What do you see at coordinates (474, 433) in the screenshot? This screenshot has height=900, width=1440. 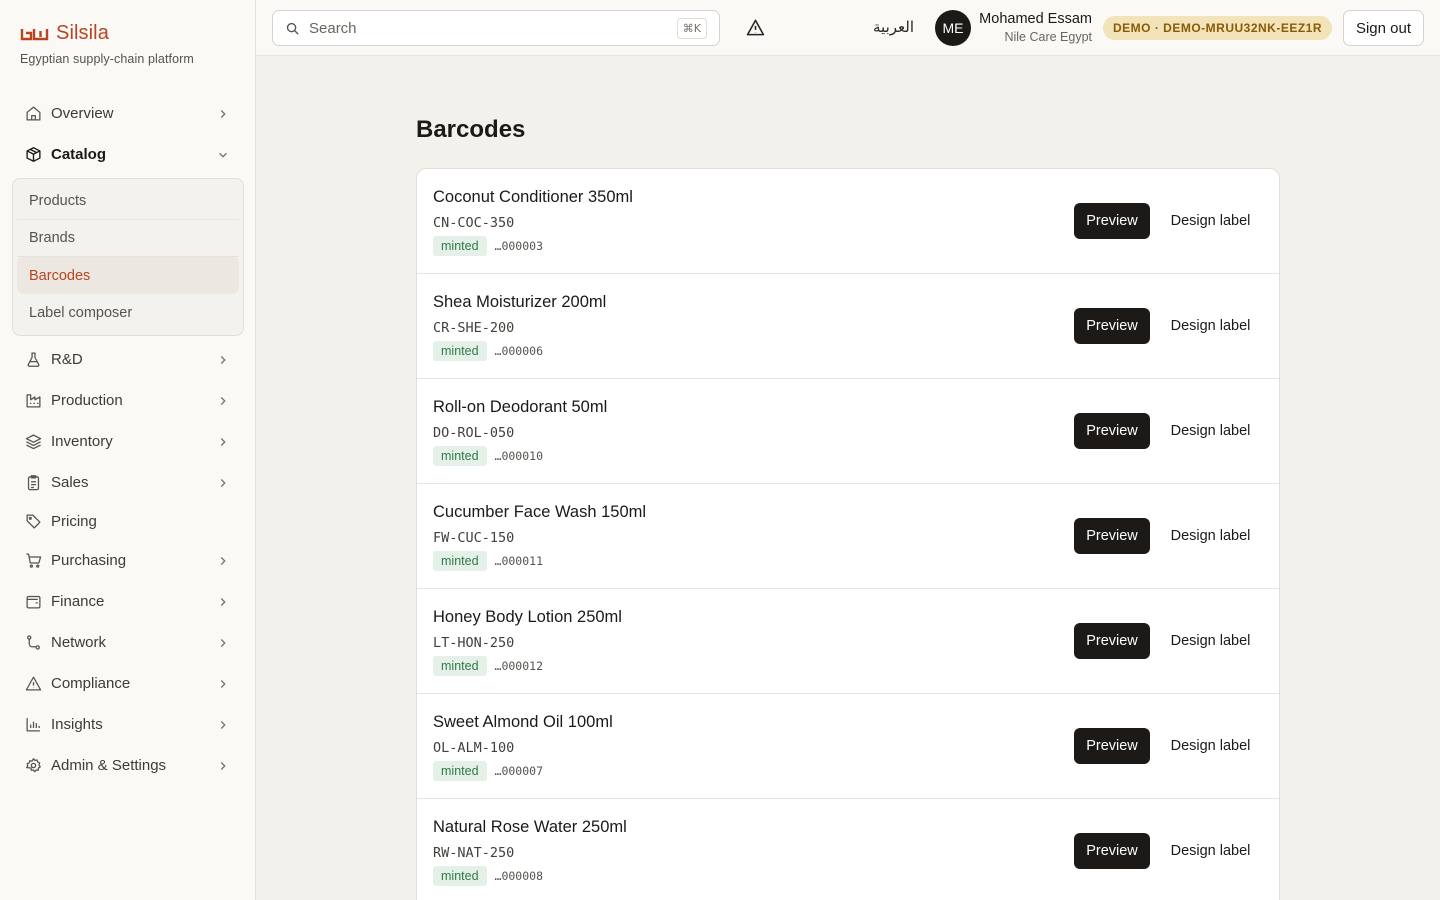 I see `product-sku: DO-ROL-050` at bounding box center [474, 433].